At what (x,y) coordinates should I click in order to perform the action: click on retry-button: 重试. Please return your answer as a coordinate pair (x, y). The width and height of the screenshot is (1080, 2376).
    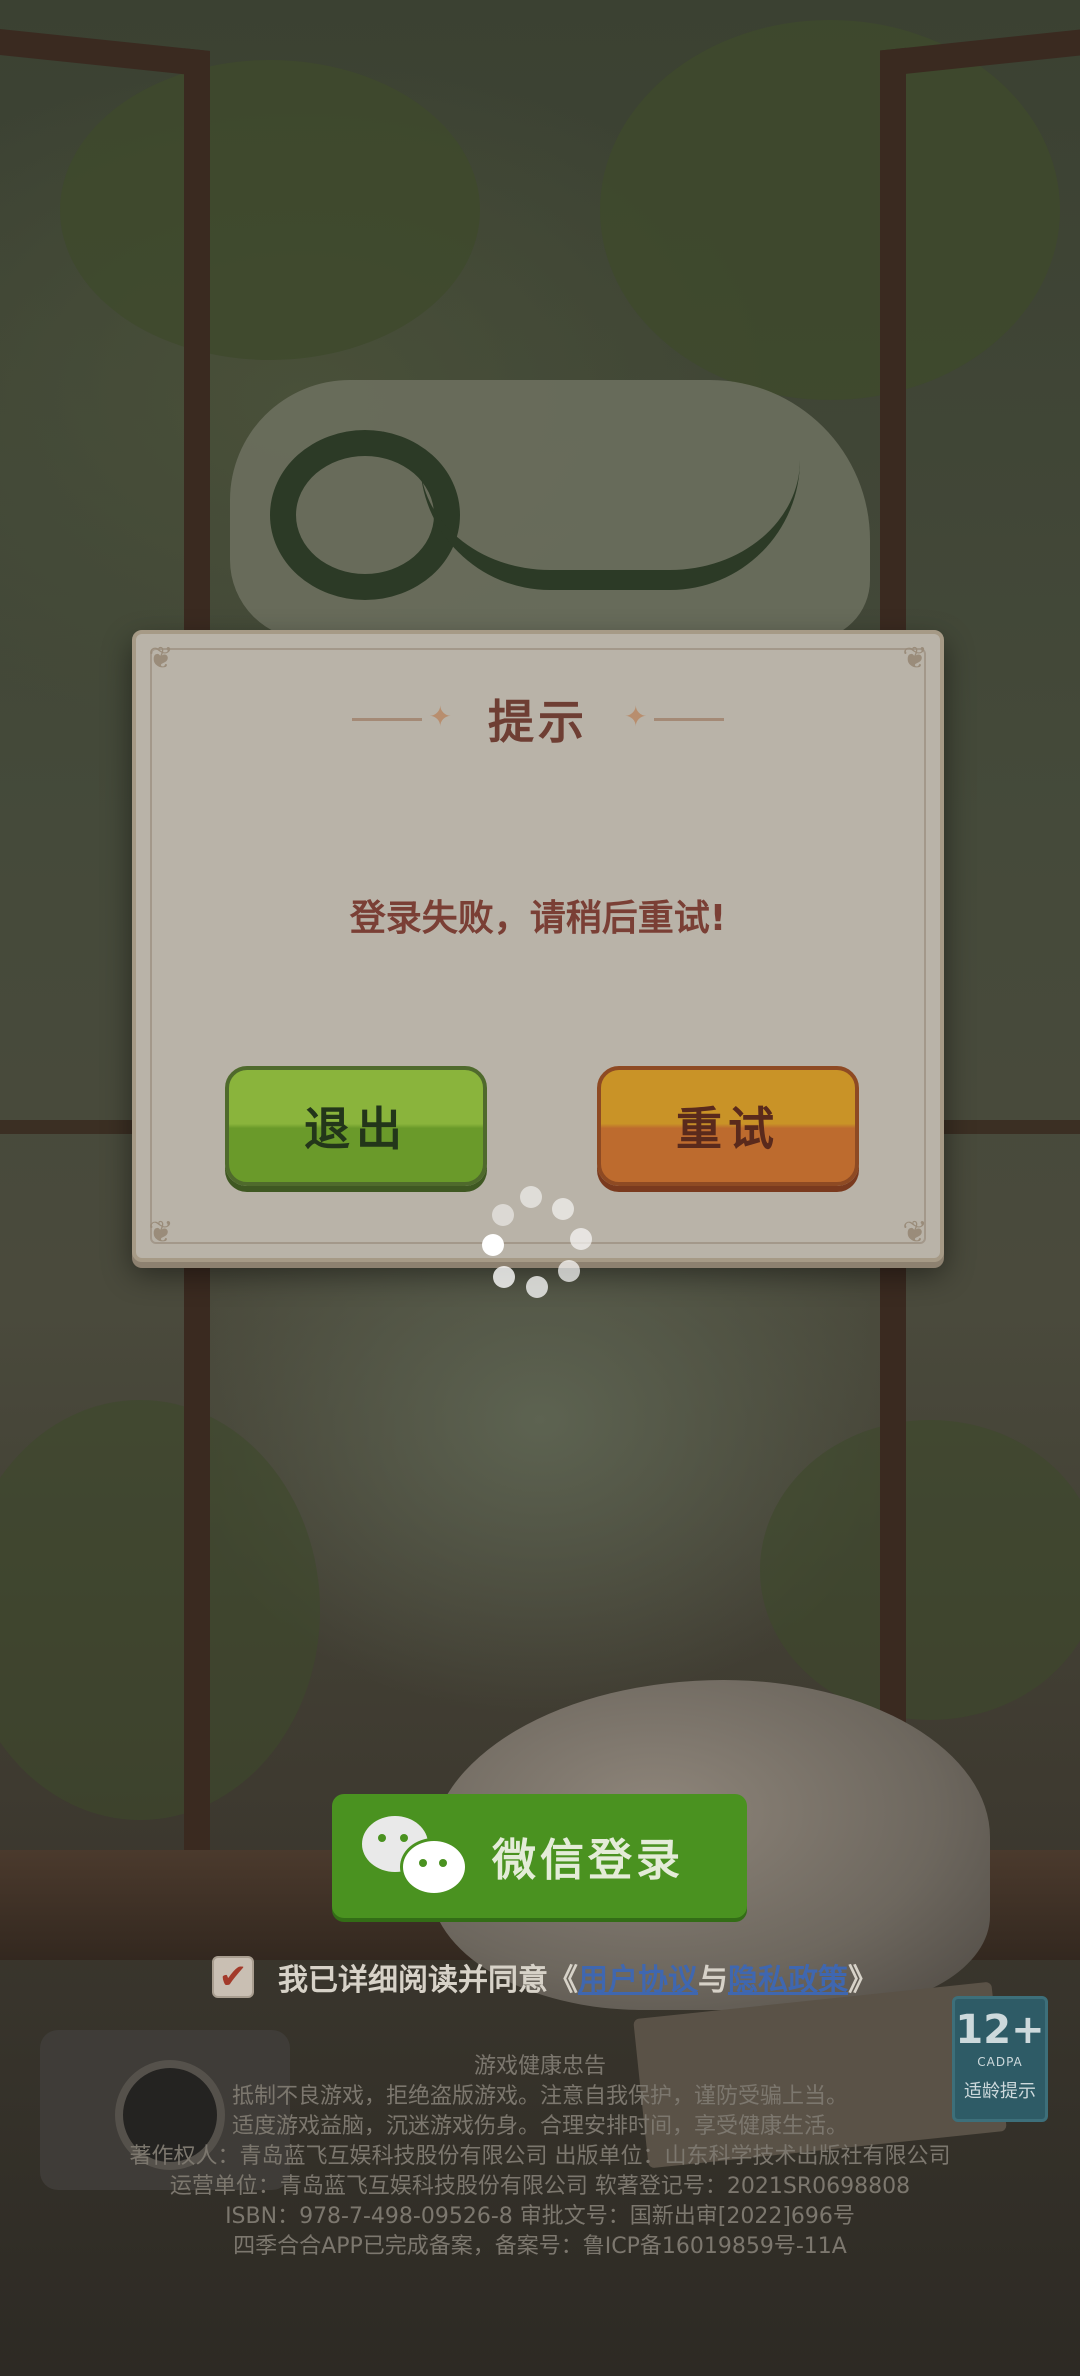
    Looking at the image, I should click on (728, 1126).